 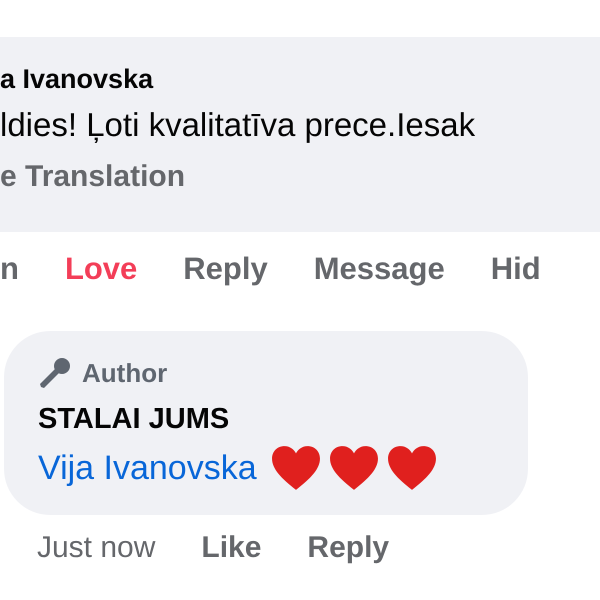 I want to click on love-reaction-link: Love, so click(x=101, y=269).